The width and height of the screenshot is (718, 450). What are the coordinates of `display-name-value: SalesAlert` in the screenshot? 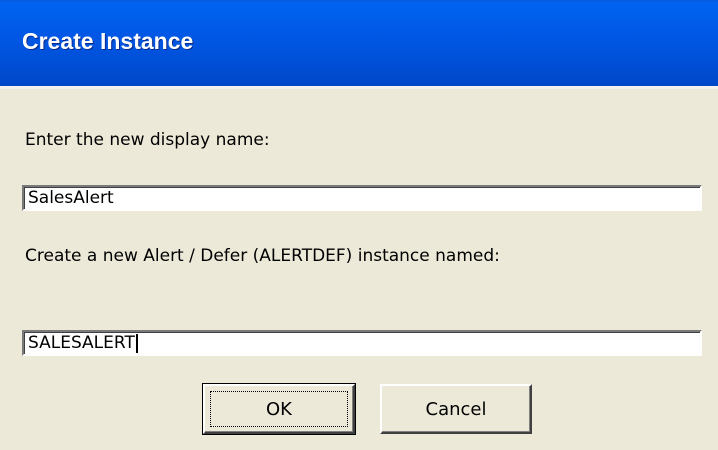 It's located at (71, 198).